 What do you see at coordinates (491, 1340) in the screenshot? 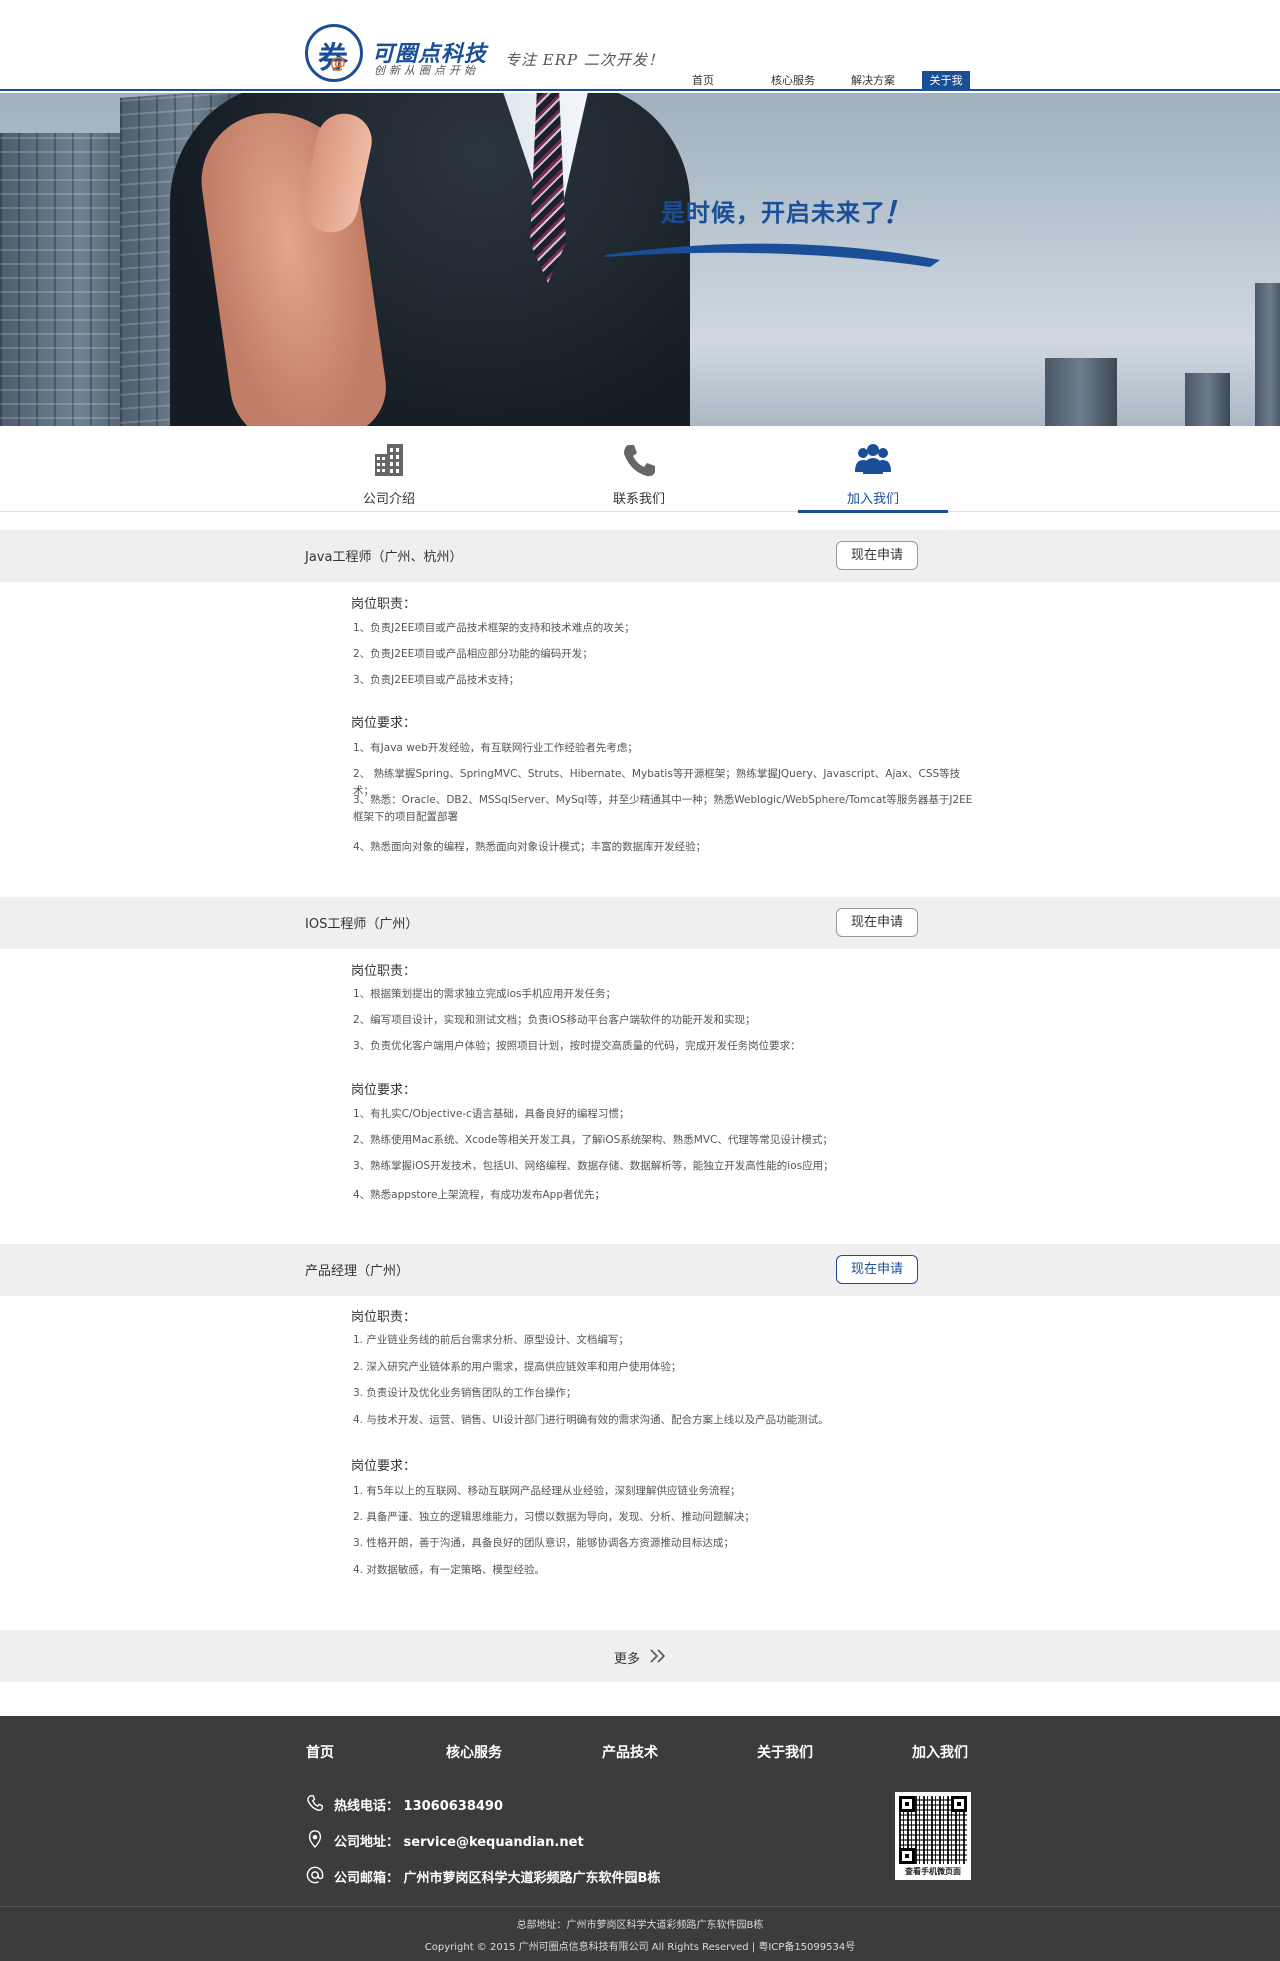
I see `list-item: 1. 产业链业务线的前后台需求分析、原型设计、文档编写；` at bounding box center [491, 1340].